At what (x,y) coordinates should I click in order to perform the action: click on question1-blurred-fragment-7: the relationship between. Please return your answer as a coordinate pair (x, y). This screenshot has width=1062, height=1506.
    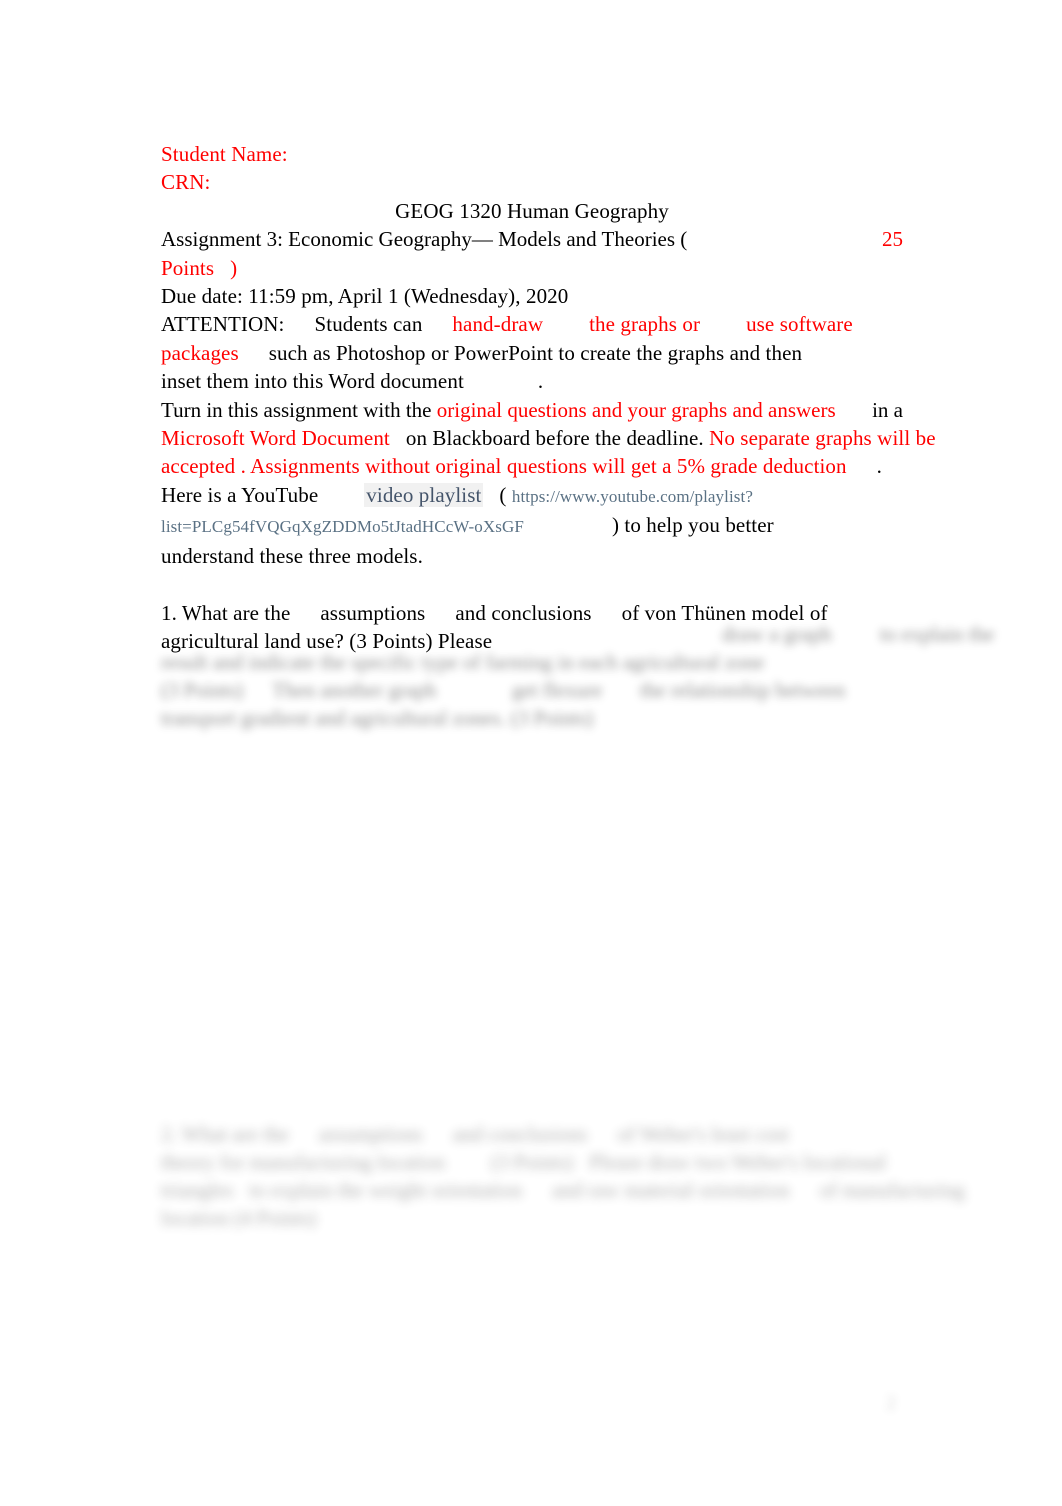
    Looking at the image, I should click on (742, 690).